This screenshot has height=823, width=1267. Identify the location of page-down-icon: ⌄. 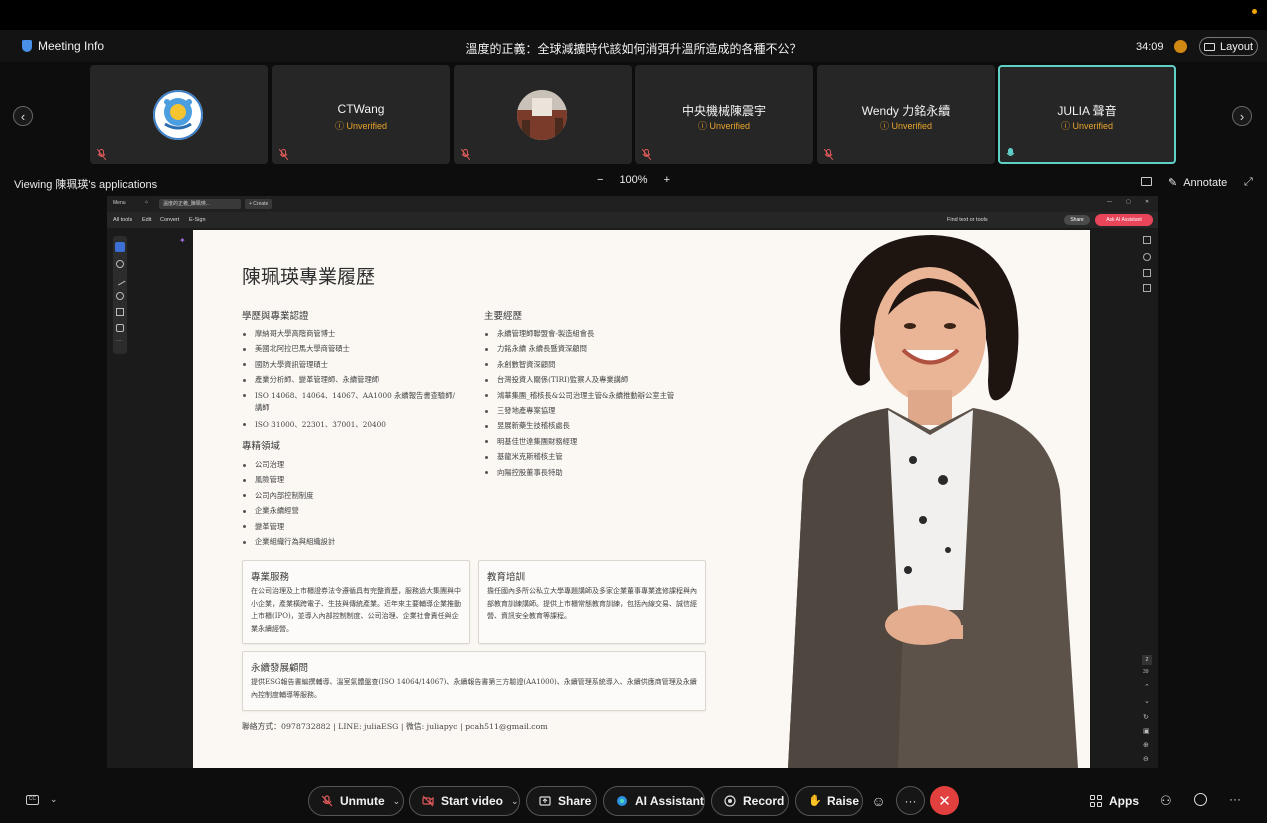
(1147, 701).